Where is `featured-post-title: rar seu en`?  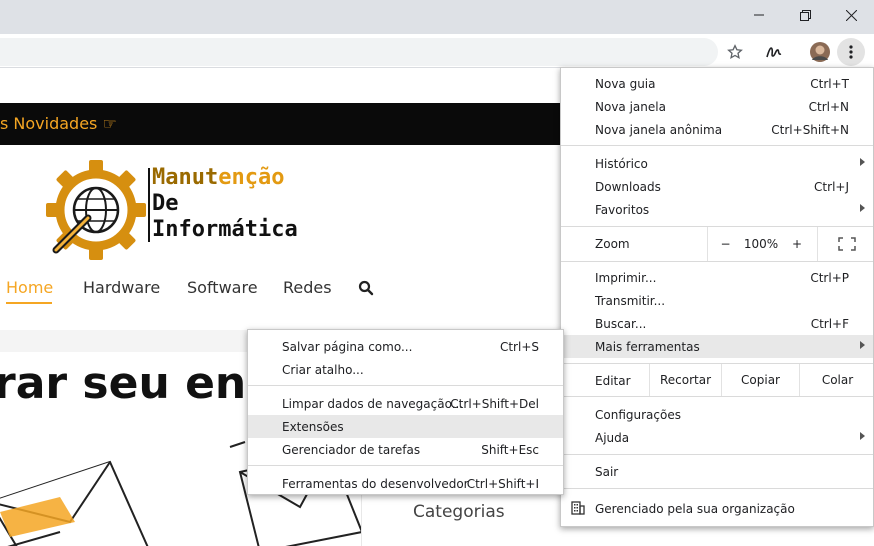 featured-post-title: rar seu en is located at coordinates (123, 383).